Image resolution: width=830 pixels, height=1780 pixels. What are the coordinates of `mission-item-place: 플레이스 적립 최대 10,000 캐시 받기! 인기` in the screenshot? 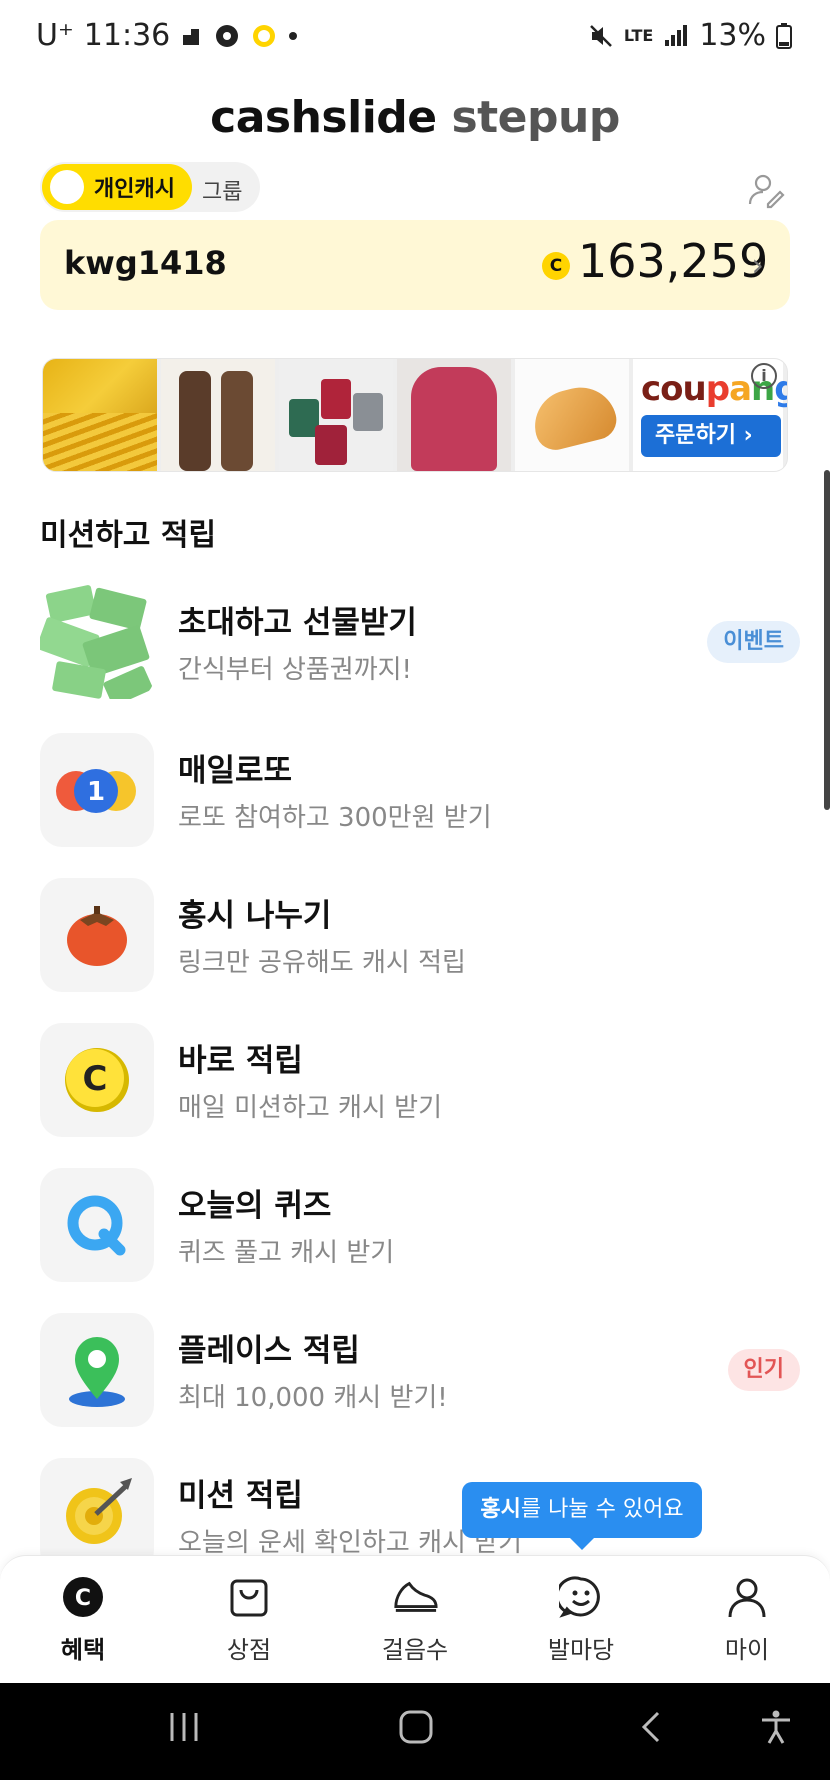 It's located at (420, 1370).